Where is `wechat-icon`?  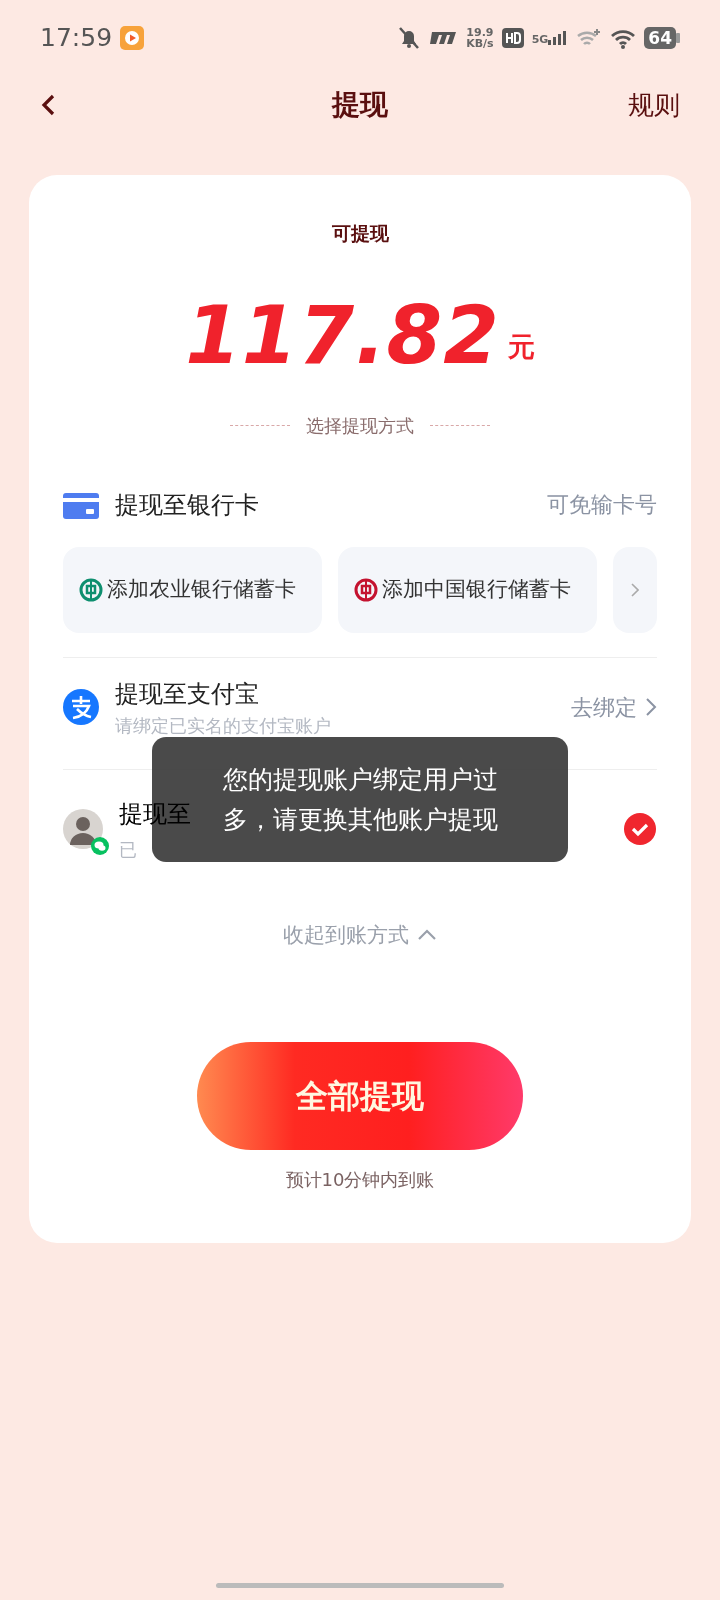
wechat-icon is located at coordinates (100, 846).